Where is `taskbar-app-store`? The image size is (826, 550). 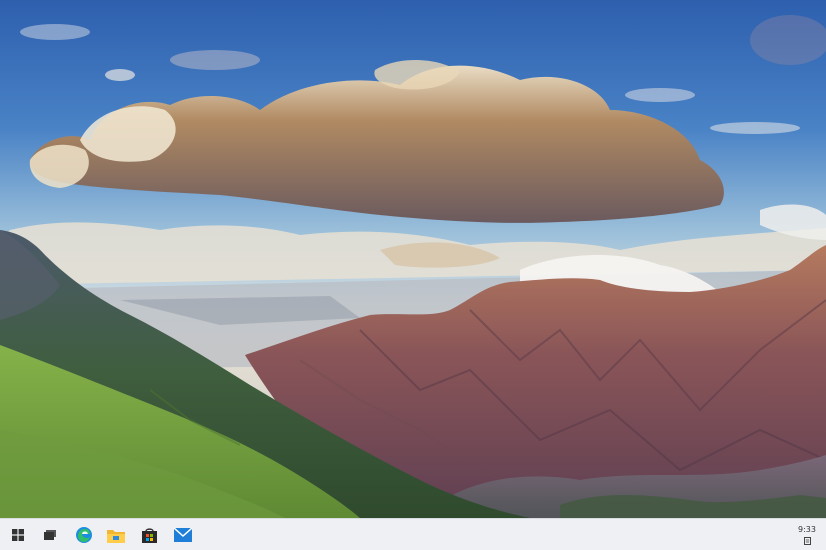 taskbar-app-store is located at coordinates (149, 535).